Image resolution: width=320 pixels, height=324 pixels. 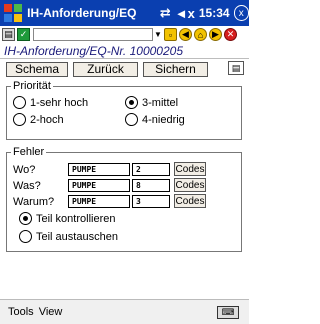 I want to click on menu-icon: ▤, so click(x=236, y=68).